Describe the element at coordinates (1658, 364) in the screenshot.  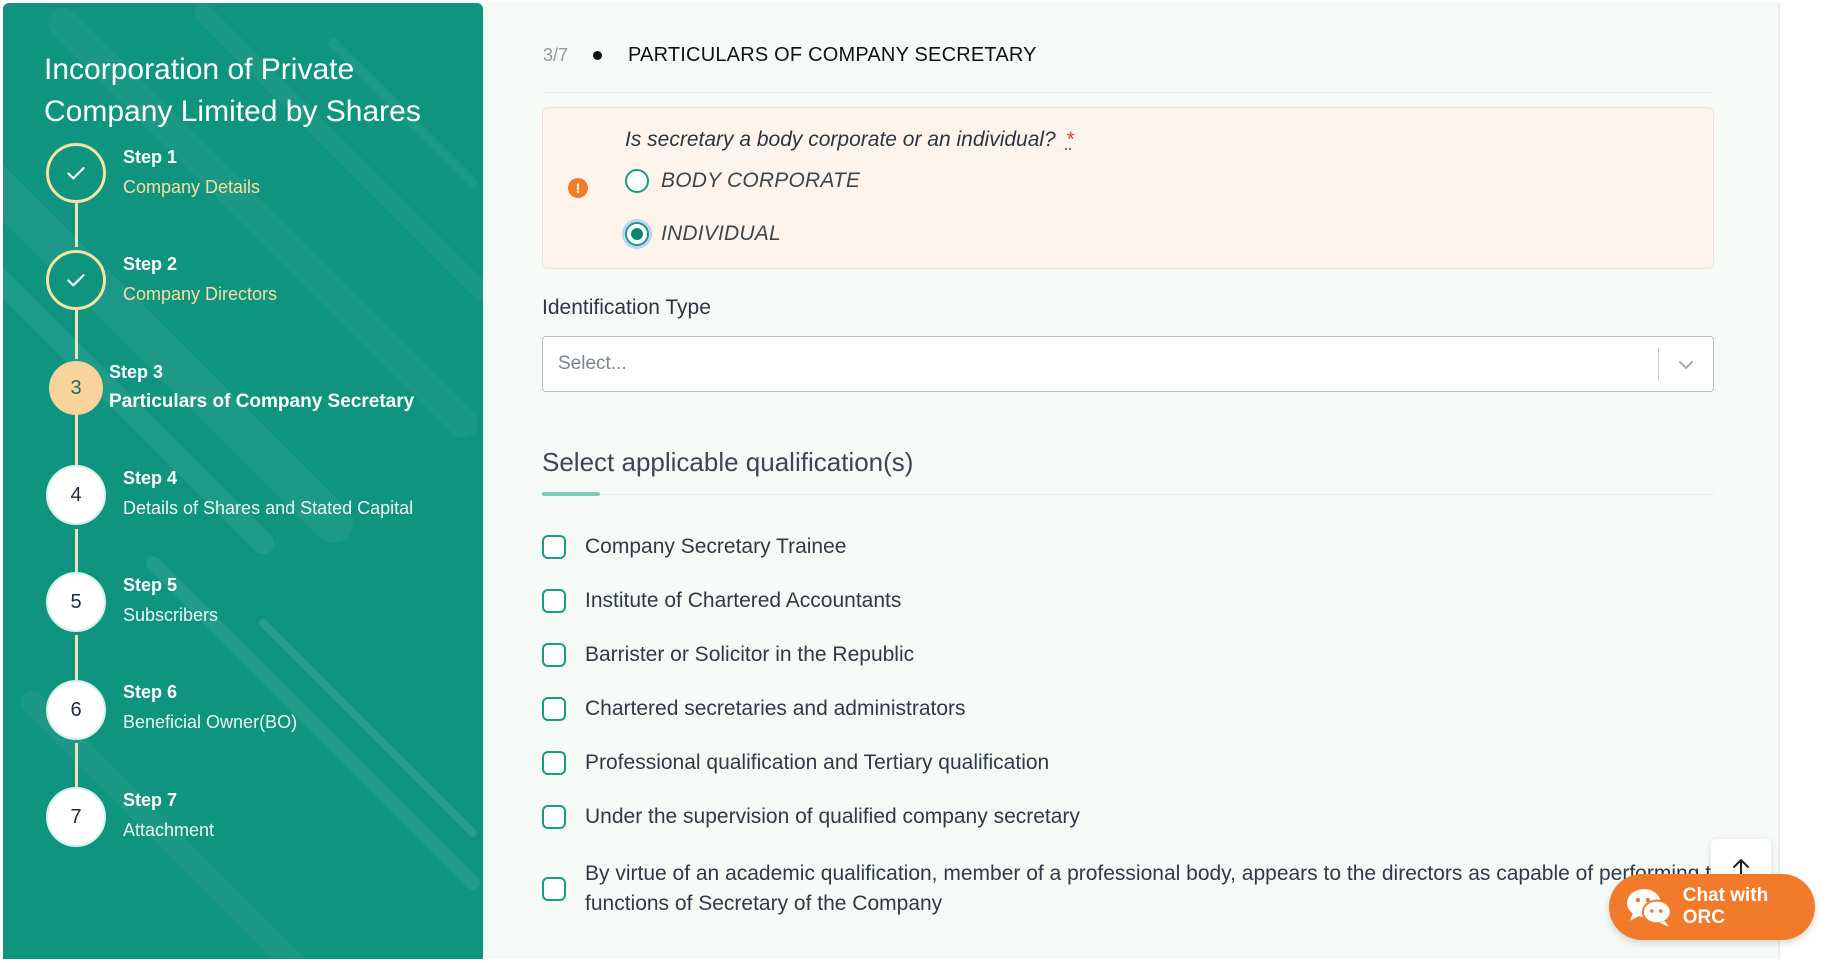
I see `select-separator` at that location.